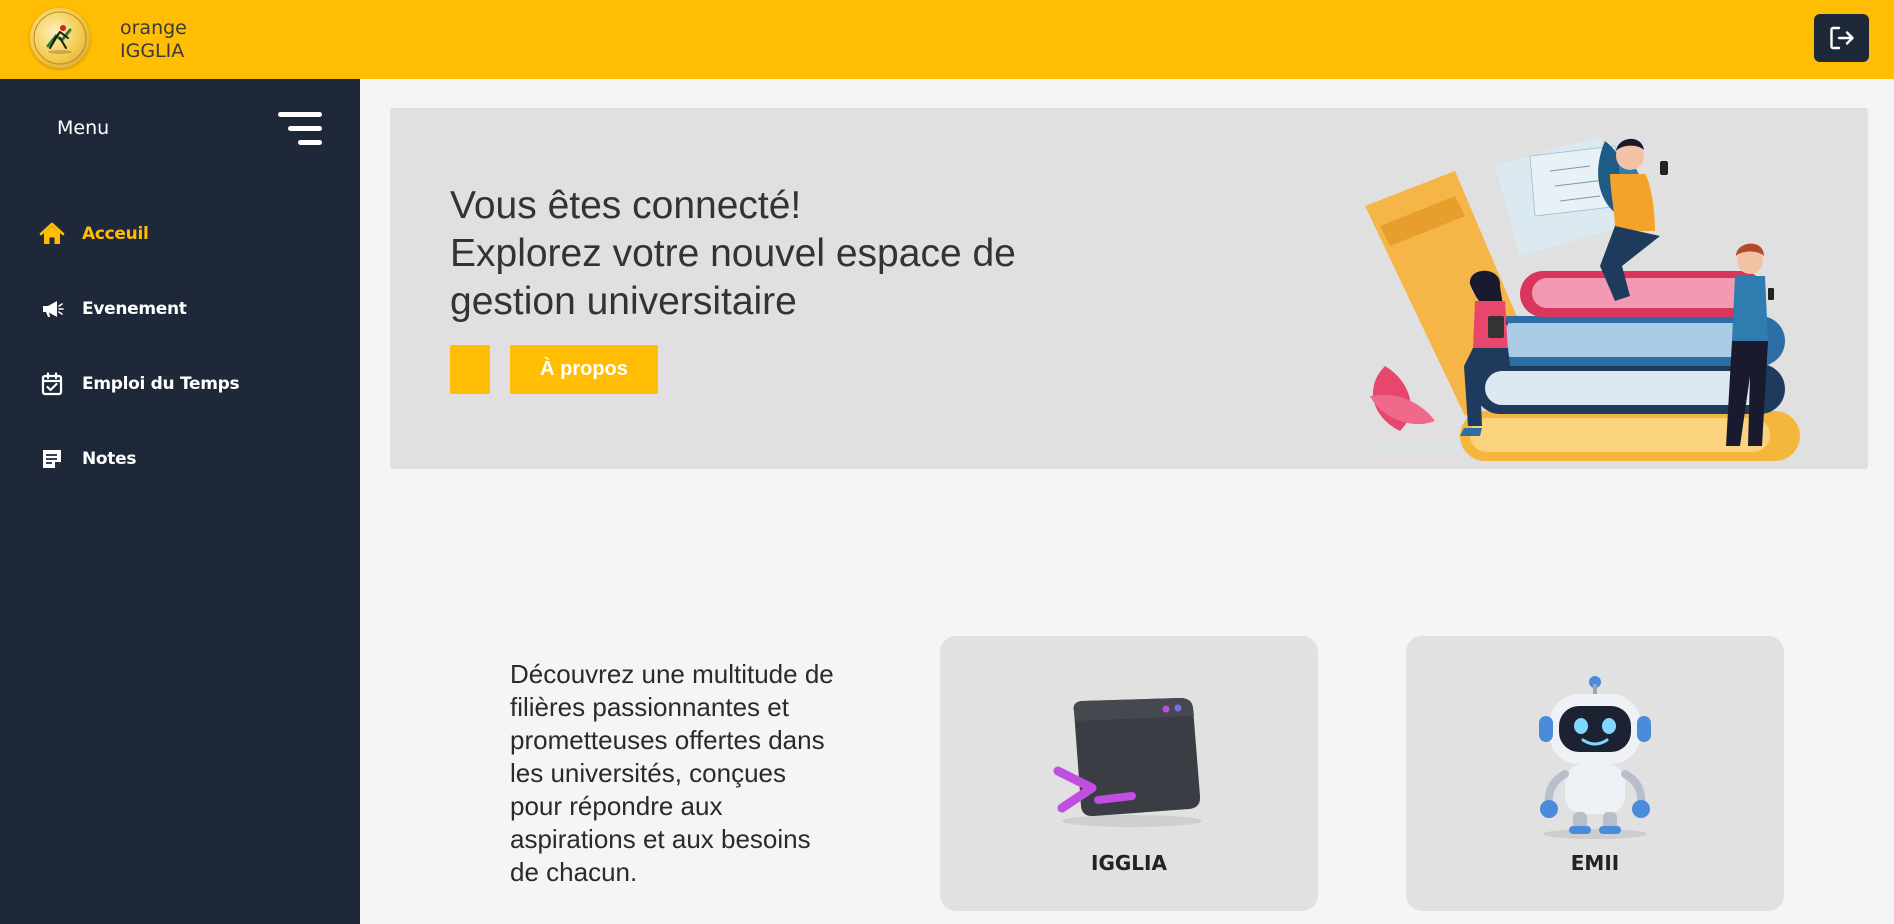 This screenshot has width=1894, height=924. What do you see at coordinates (1595, 863) in the screenshot?
I see `card-label: EMII` at bounding box center [1595, 863].